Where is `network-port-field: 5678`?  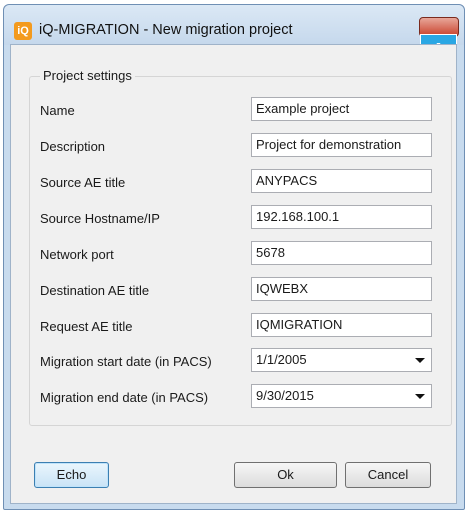 network-port-field: 5678 is located at coordinates (341, 253).